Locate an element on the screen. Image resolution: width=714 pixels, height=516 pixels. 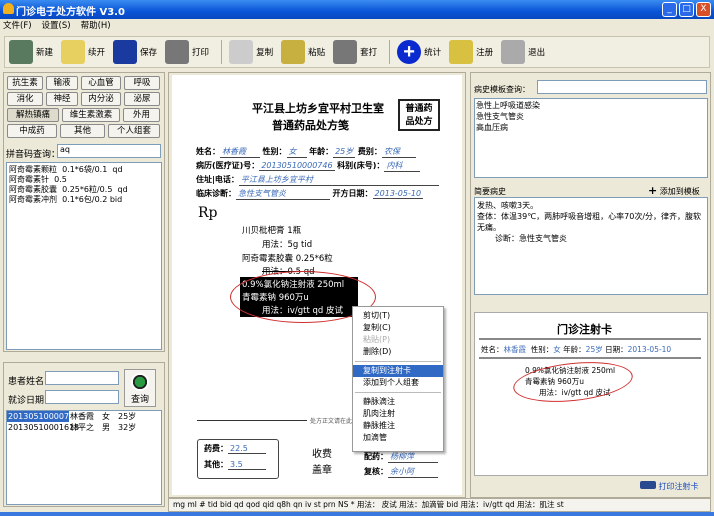
history-search-input is located at coordinates (622, 87).